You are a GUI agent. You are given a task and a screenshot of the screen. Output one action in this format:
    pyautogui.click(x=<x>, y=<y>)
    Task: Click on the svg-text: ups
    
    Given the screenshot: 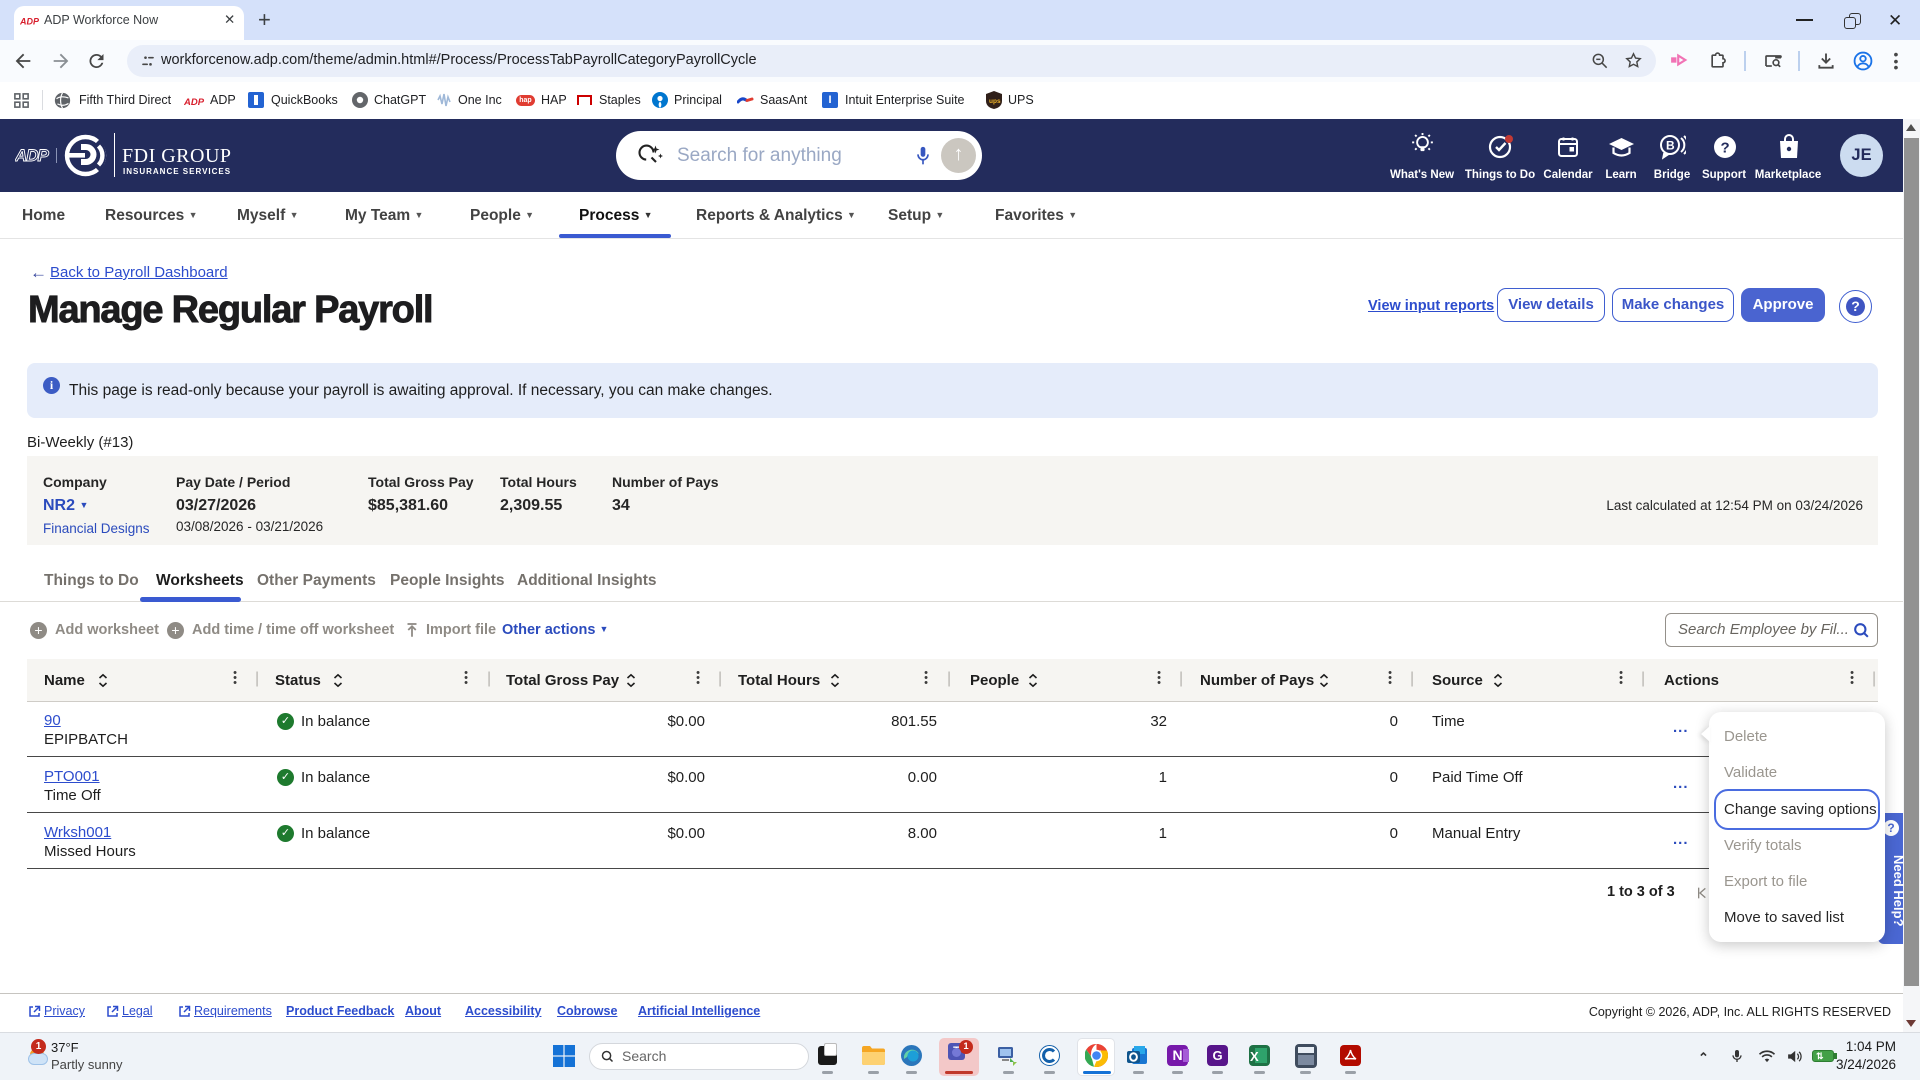 What is the action you would take?
    pyautogui.click(x=995, y=101)
    